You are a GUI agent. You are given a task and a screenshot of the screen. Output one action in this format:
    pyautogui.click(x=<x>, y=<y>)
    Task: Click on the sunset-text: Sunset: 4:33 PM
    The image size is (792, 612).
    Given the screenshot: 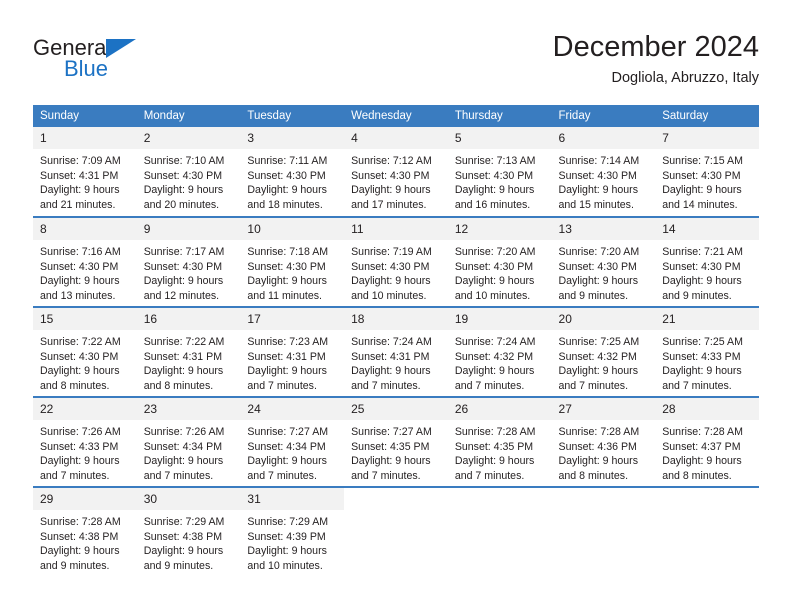 What is the action you would take?
    pyautogui.click(x=701, y=356)
    